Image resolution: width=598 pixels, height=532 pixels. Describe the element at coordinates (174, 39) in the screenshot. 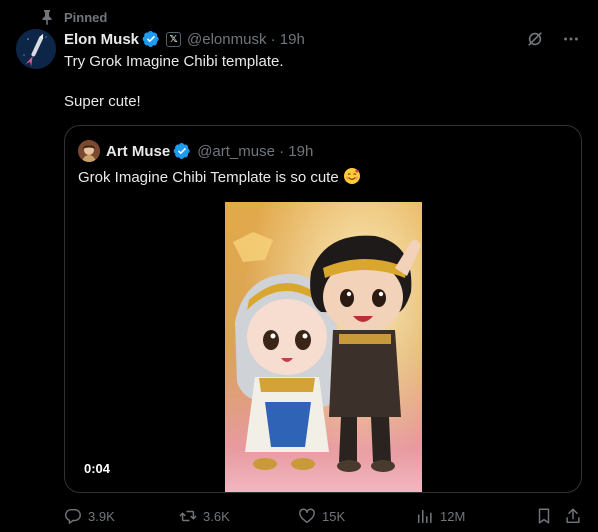

I see `x-affiliate-badge-icon: 𝕏` at that location.